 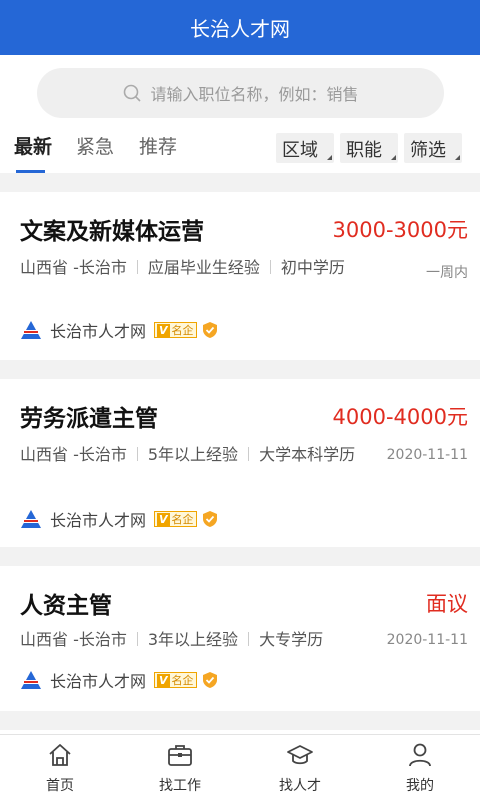 What do you see at coordinates (420, 767) in the screenshot?
I see `tabbar-profile: 我的` at bounding box center [420, 767].